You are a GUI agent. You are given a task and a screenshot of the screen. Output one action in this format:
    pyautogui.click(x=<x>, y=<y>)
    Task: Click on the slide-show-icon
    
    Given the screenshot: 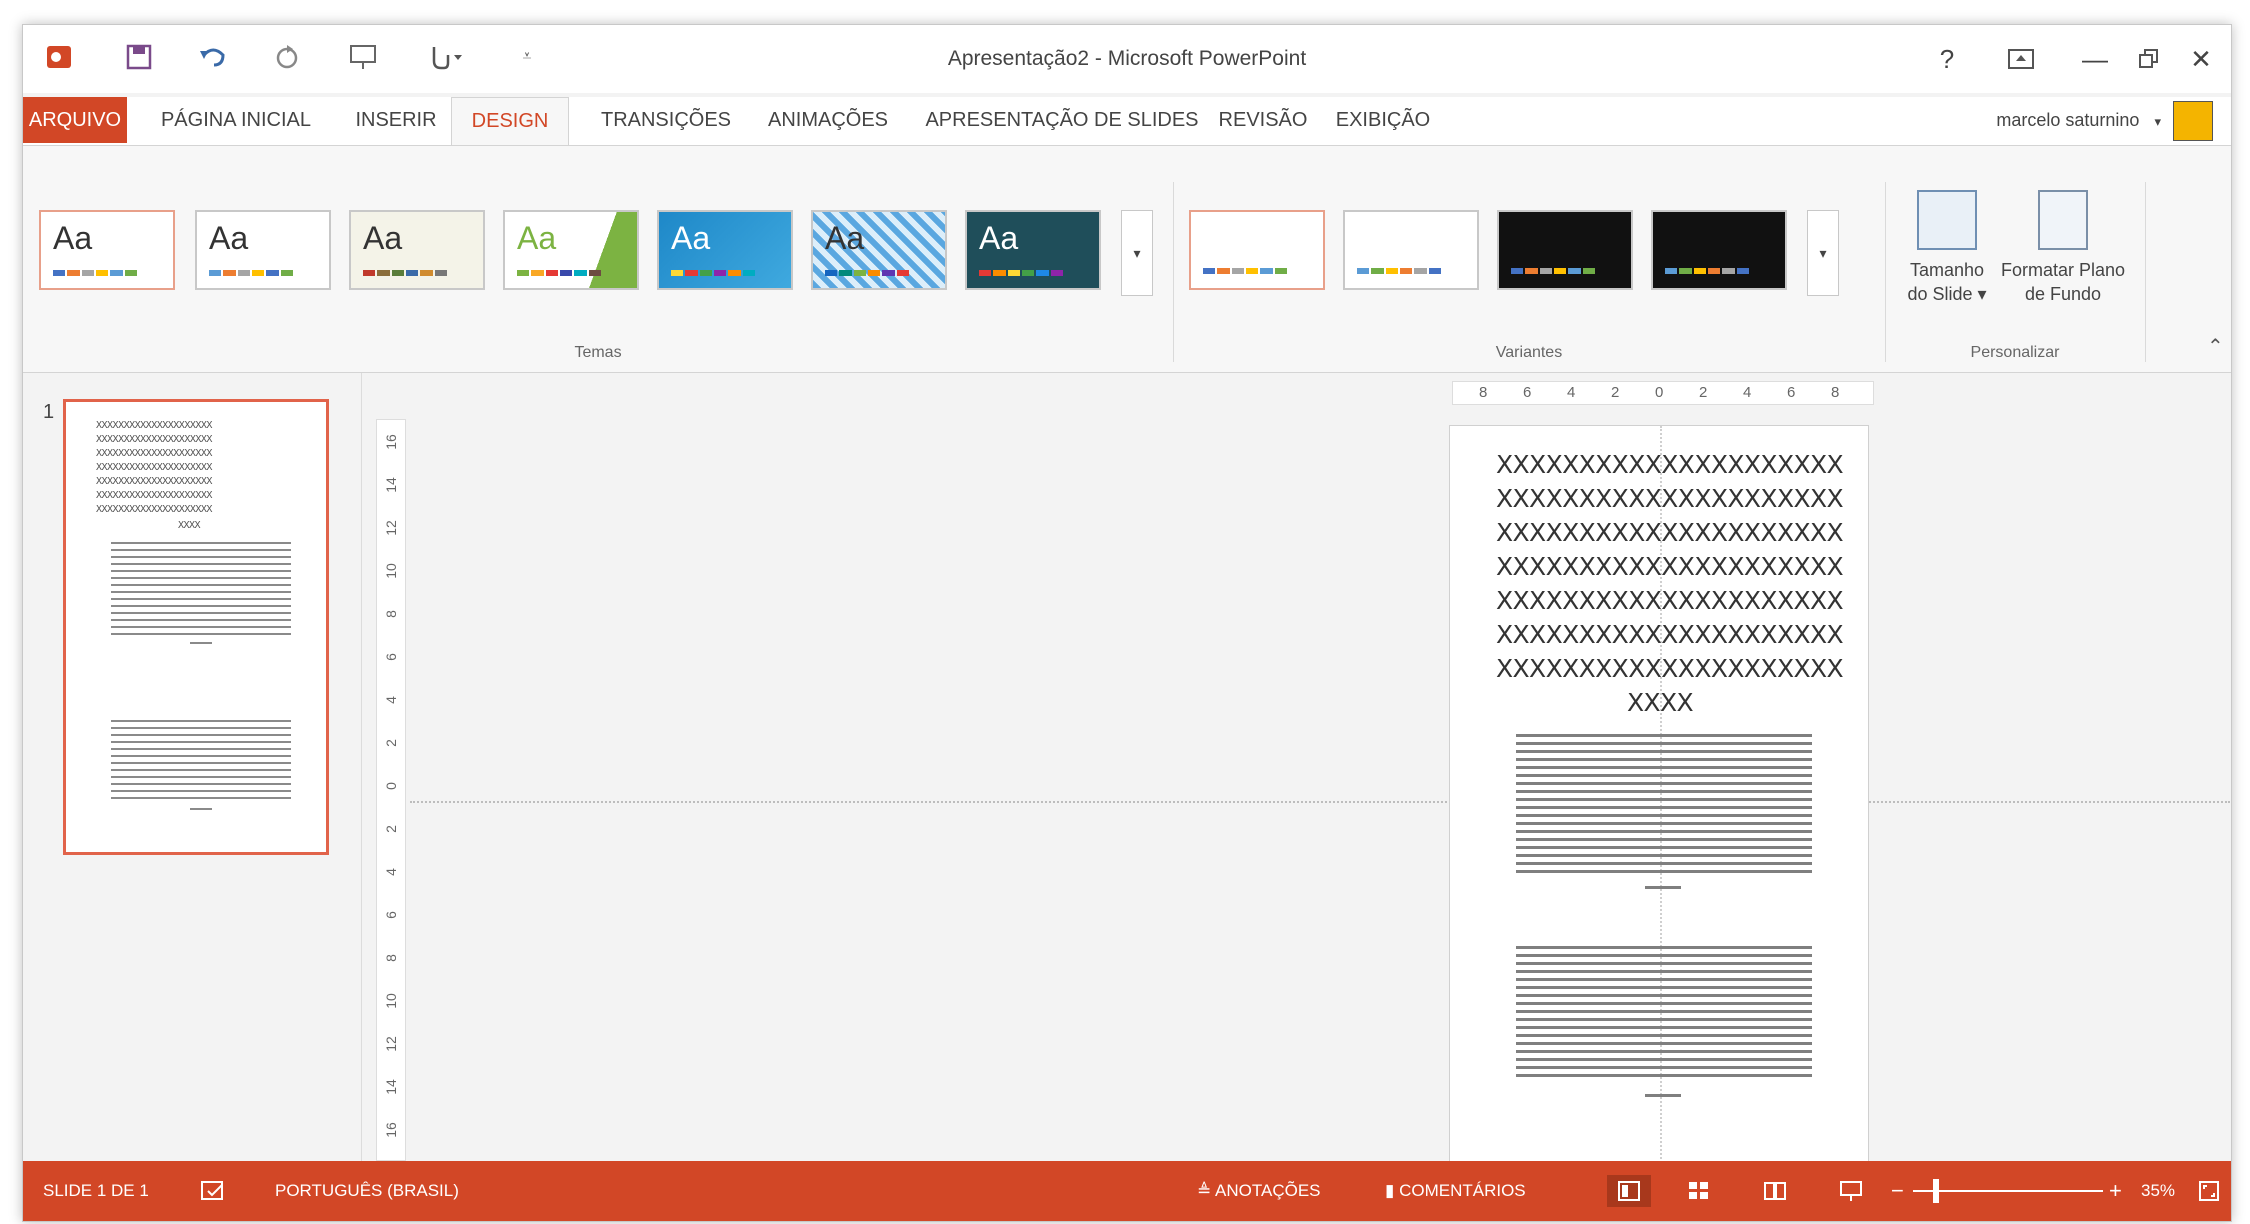 What is the action you would take?
    pyautogui.click(x=1851, y=1191)
    